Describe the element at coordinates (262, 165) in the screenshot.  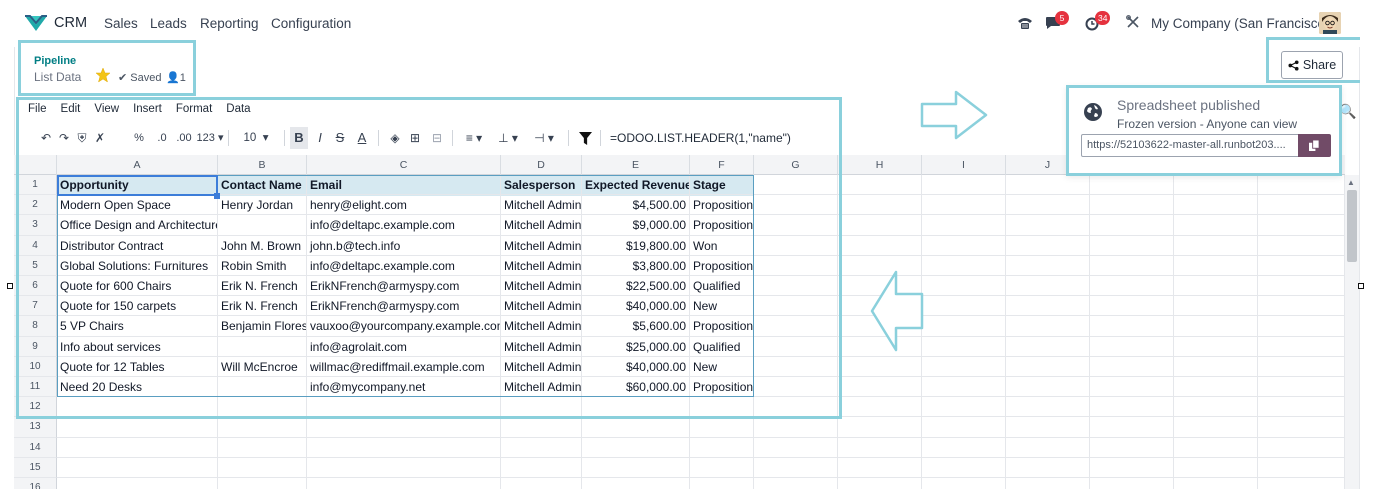
I see `col-header-b: B` at that location.